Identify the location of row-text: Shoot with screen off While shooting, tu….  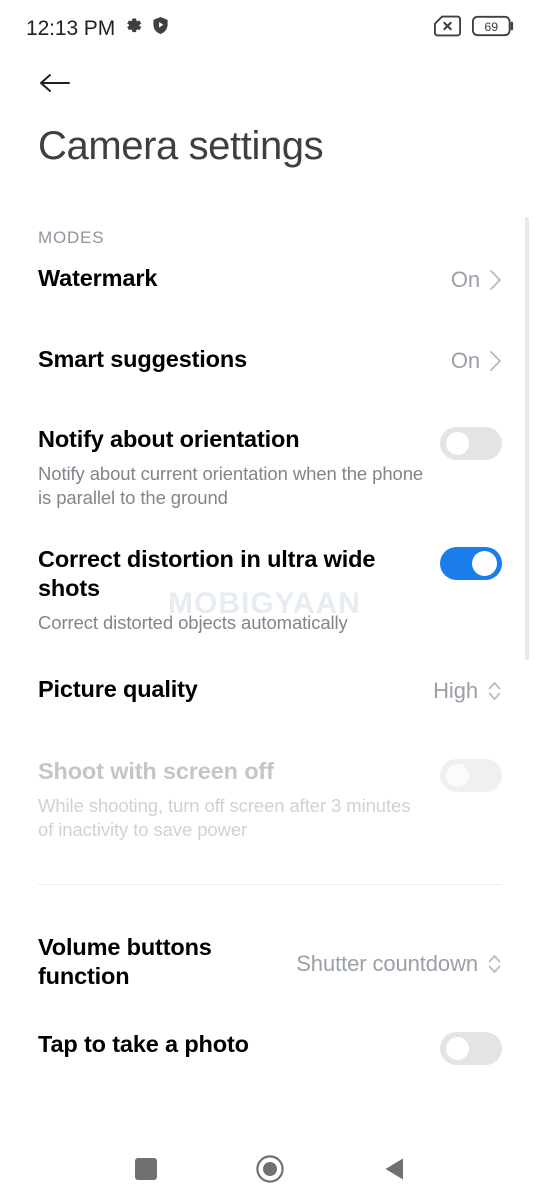
(239, 799).